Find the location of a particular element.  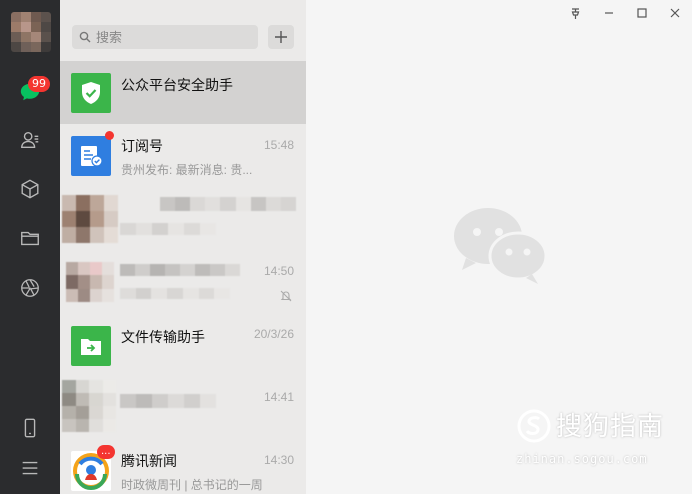

phone-icon is located at coordinates (30, 428).